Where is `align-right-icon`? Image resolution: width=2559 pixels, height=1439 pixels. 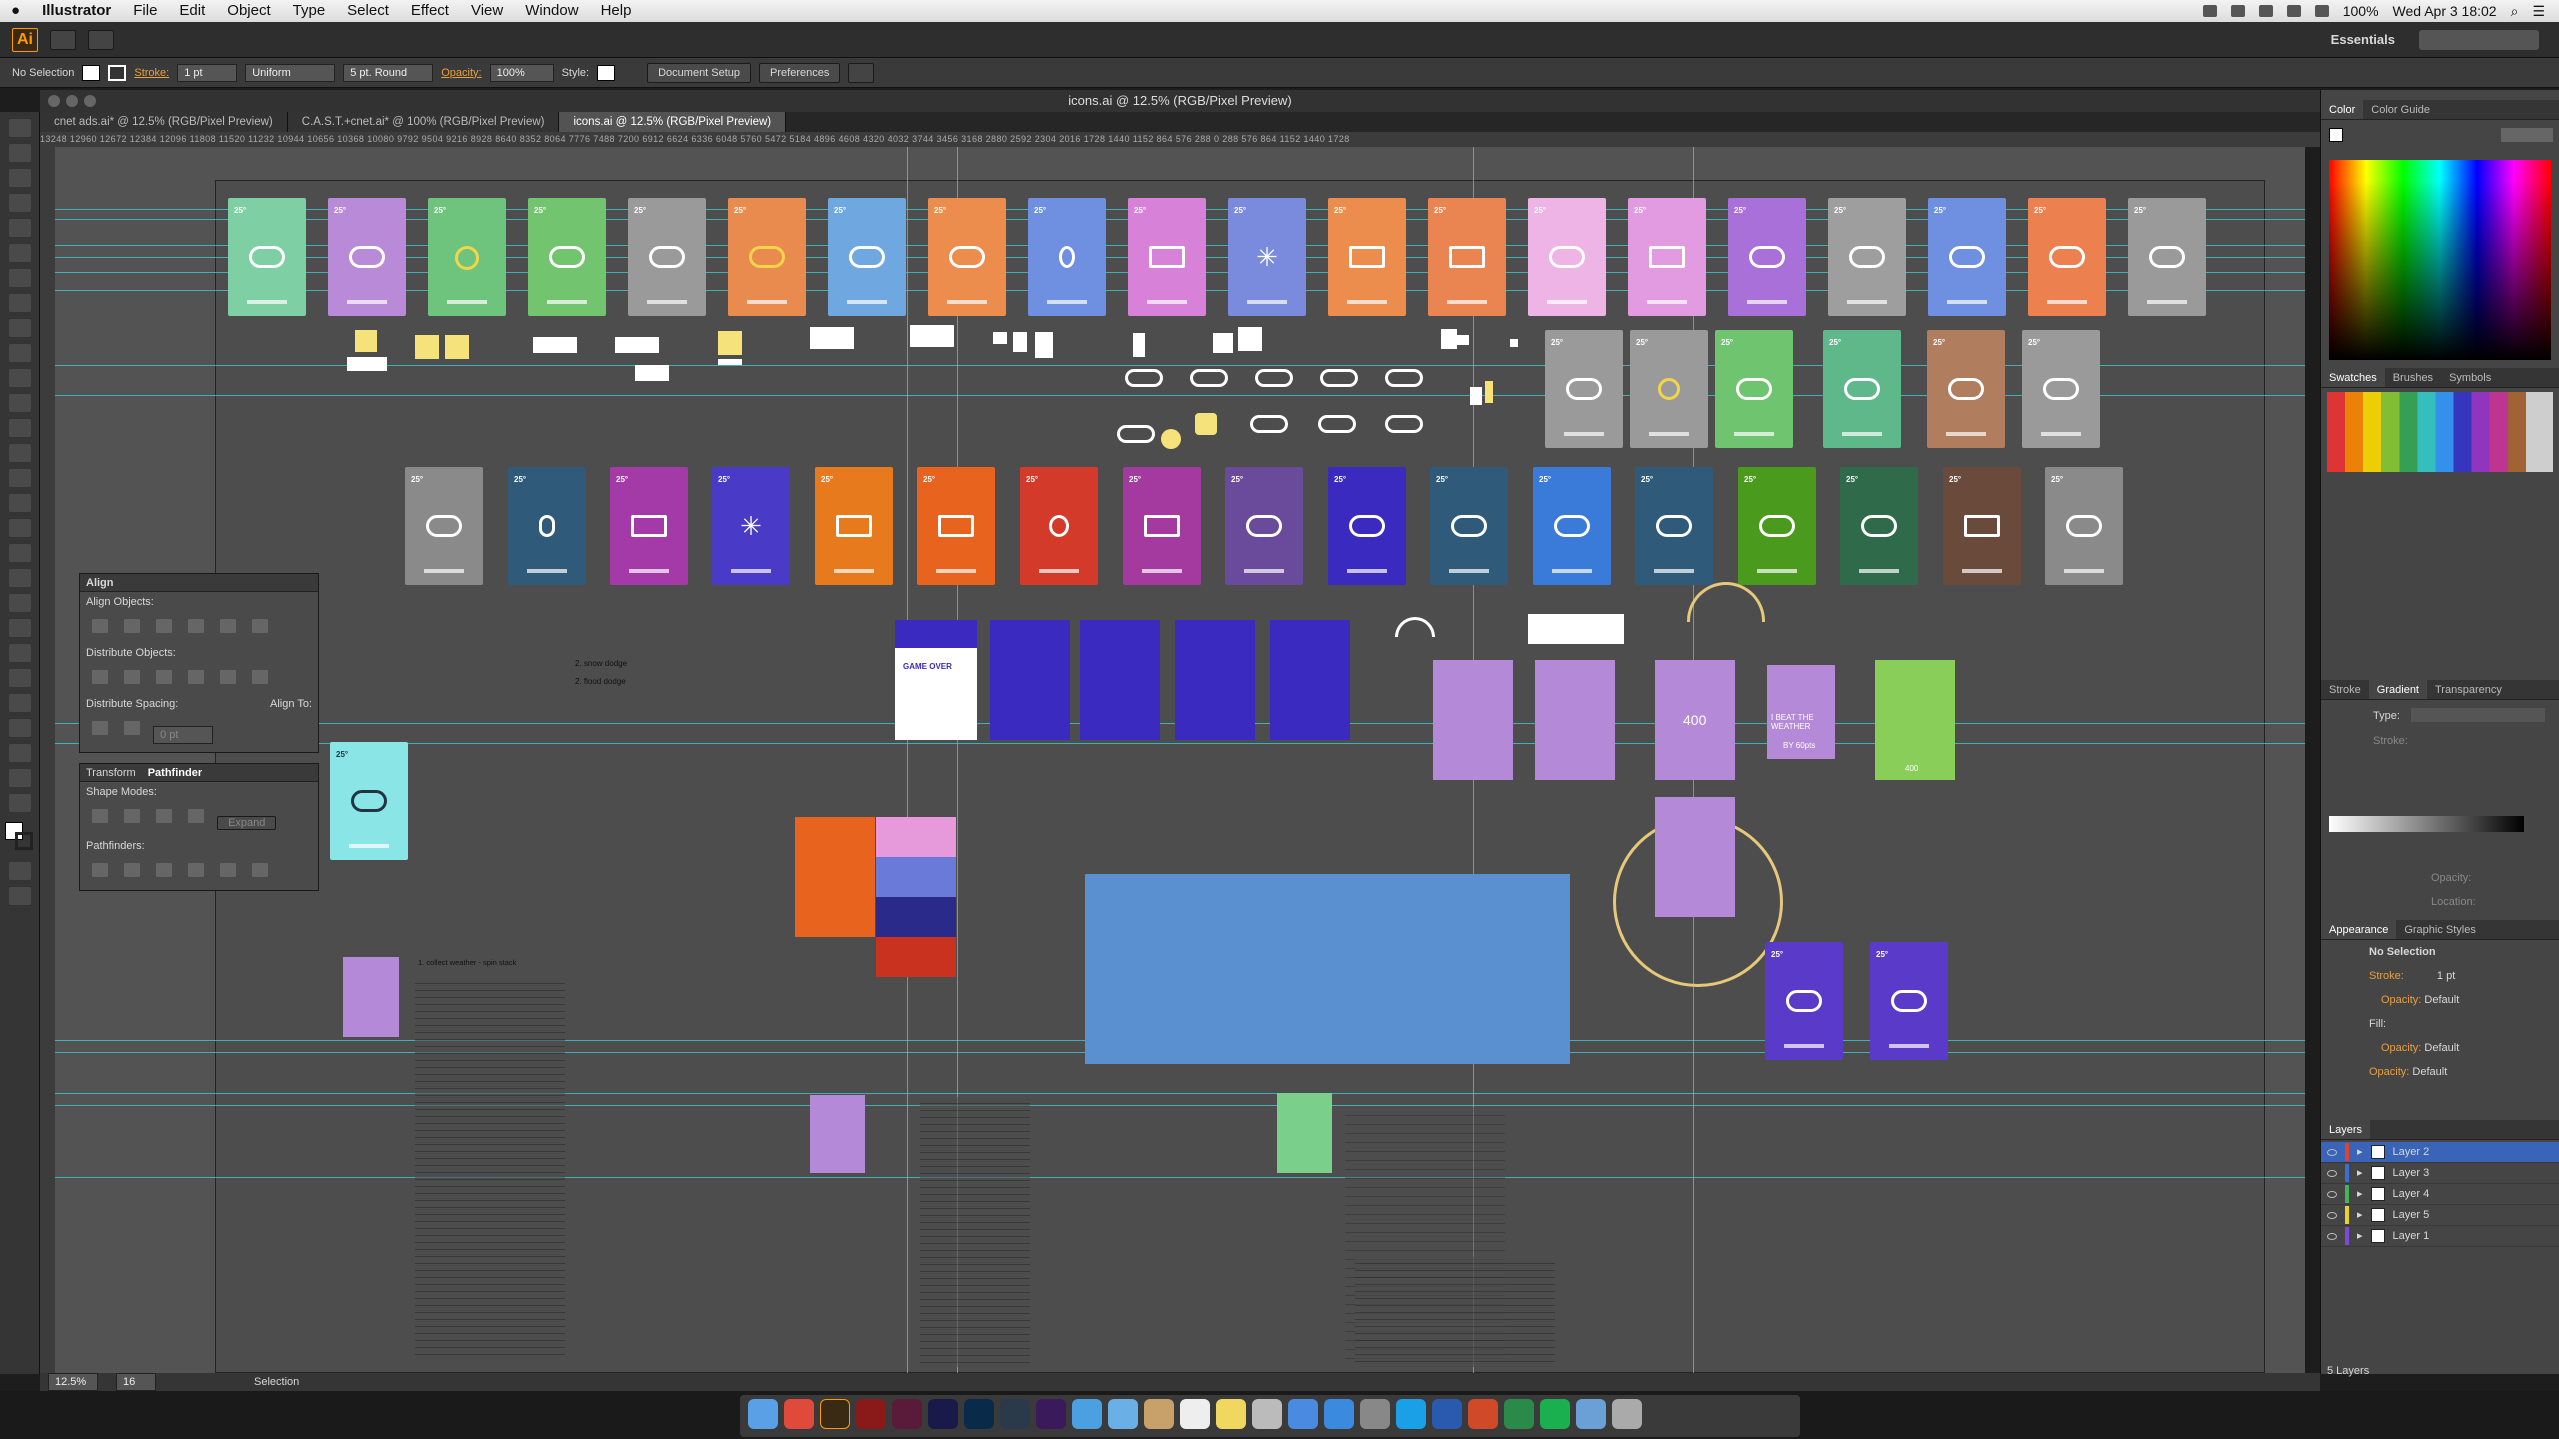 align-right-icon is located at coordinates (164, 626).